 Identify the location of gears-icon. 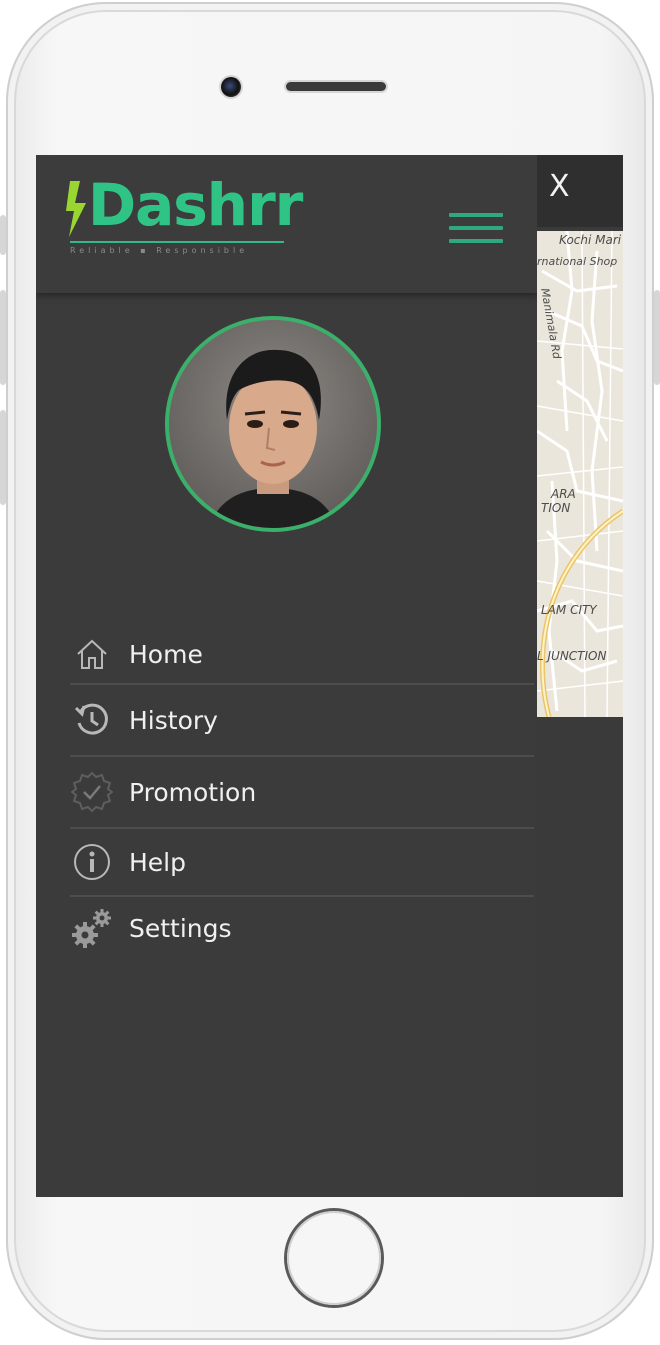
(92, 928).